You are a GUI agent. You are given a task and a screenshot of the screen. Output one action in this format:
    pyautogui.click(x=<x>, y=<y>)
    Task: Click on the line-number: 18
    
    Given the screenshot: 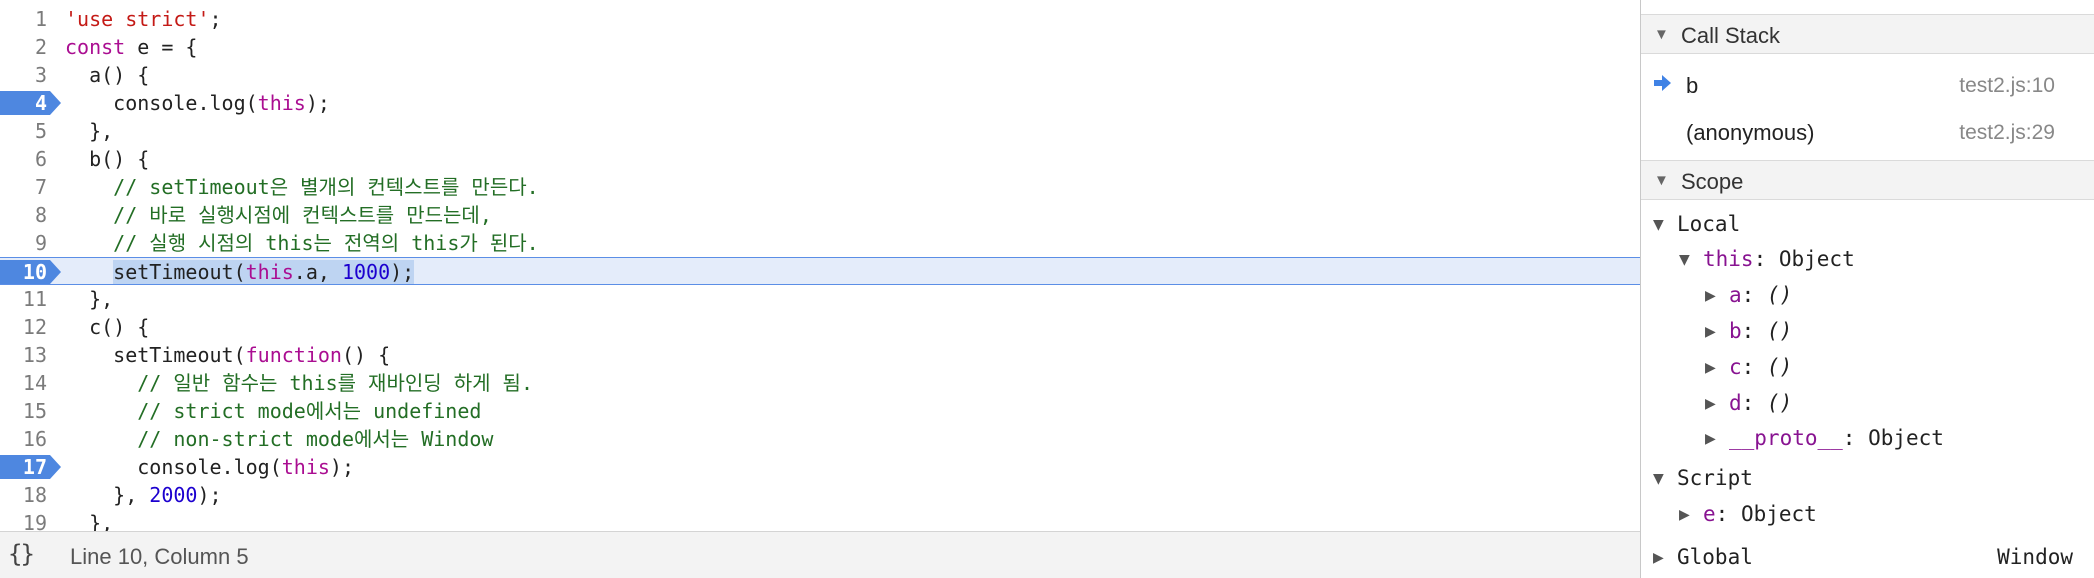 What is the action you would take?
    pyautogui.click(x=30, y=495)
    